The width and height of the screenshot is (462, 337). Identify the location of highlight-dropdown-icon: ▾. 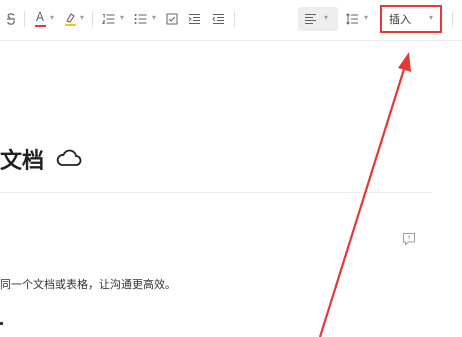
(82, 17).